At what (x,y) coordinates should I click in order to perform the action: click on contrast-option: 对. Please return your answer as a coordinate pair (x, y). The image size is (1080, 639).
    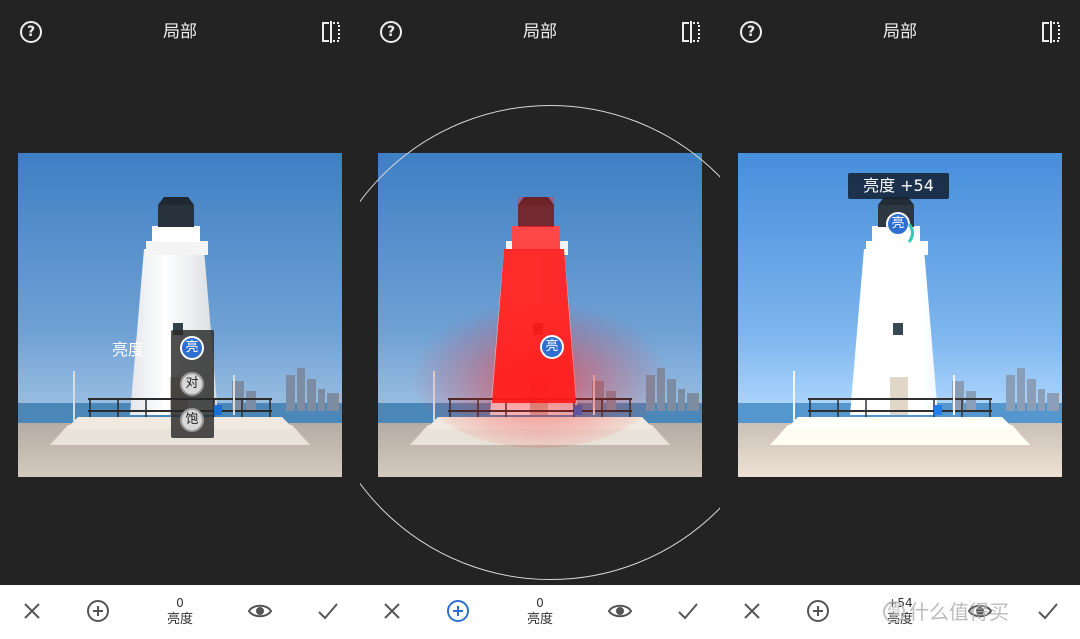
    Looking at the image, I should click on (192, 384).